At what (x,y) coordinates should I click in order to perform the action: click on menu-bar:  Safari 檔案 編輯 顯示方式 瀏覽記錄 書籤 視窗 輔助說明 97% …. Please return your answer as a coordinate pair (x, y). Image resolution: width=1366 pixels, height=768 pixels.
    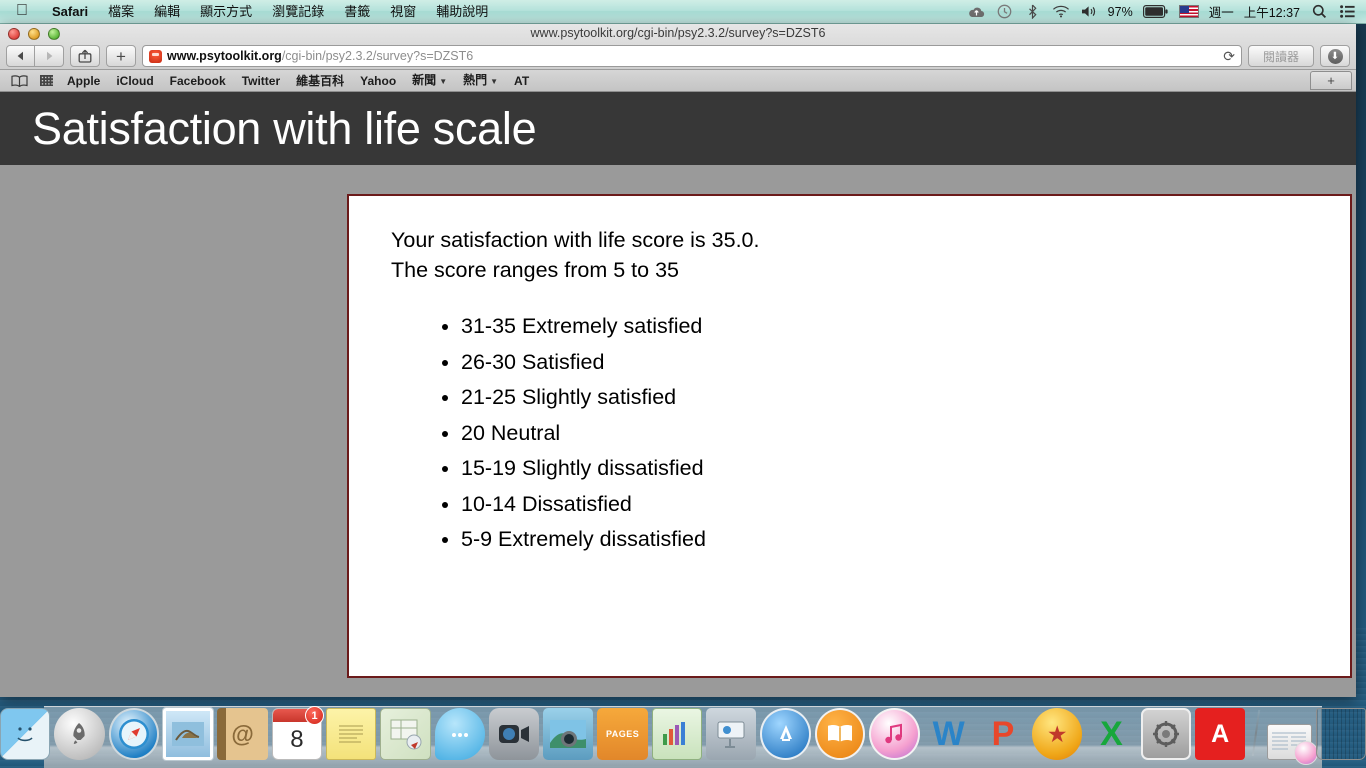
    Looking at the image, I should click on (683, 12).